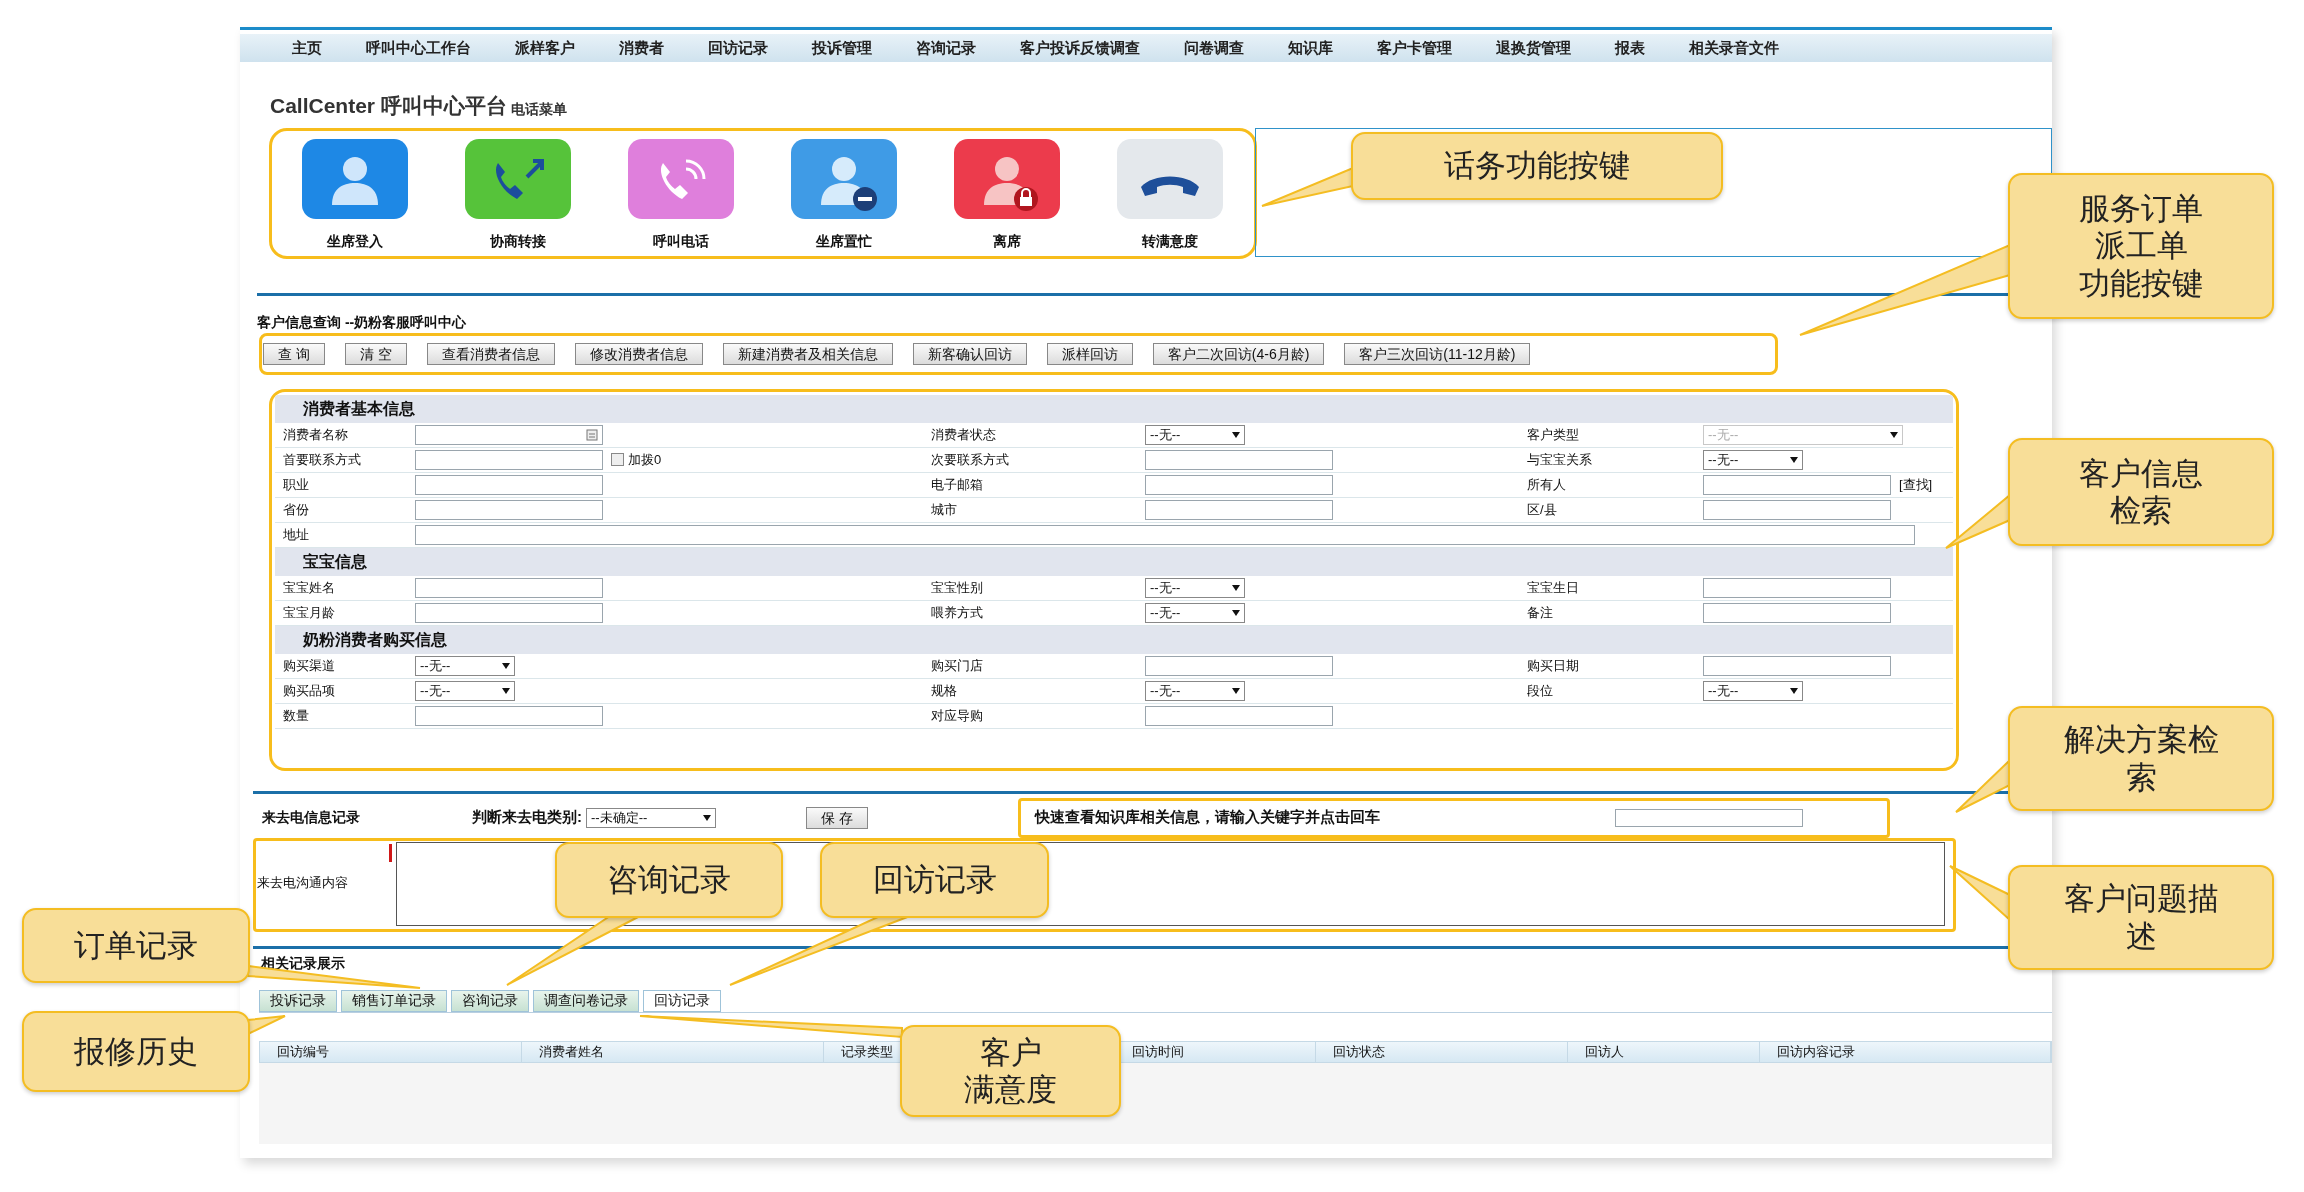 The width and height of the screenshot is (2304, 1192). What do you see at coordinates (844, 241) in the screenshot?
I see `phone-button-label: 坐席置忙` at bounding box center [844, 241].